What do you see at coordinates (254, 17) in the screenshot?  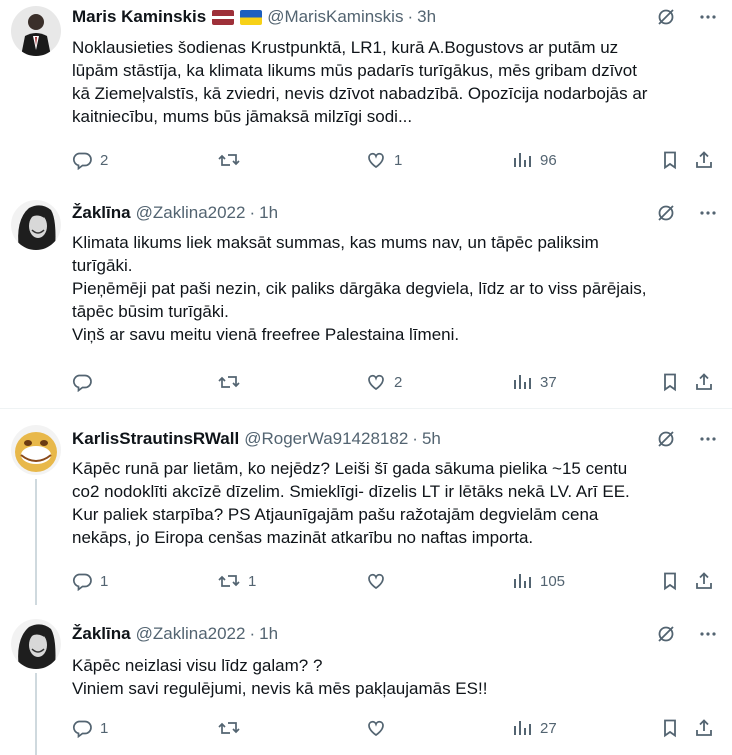 I see `tweet-header: Maris Kaminskis @MarisKaminskis · 3h` at bounding box center [254, 17].